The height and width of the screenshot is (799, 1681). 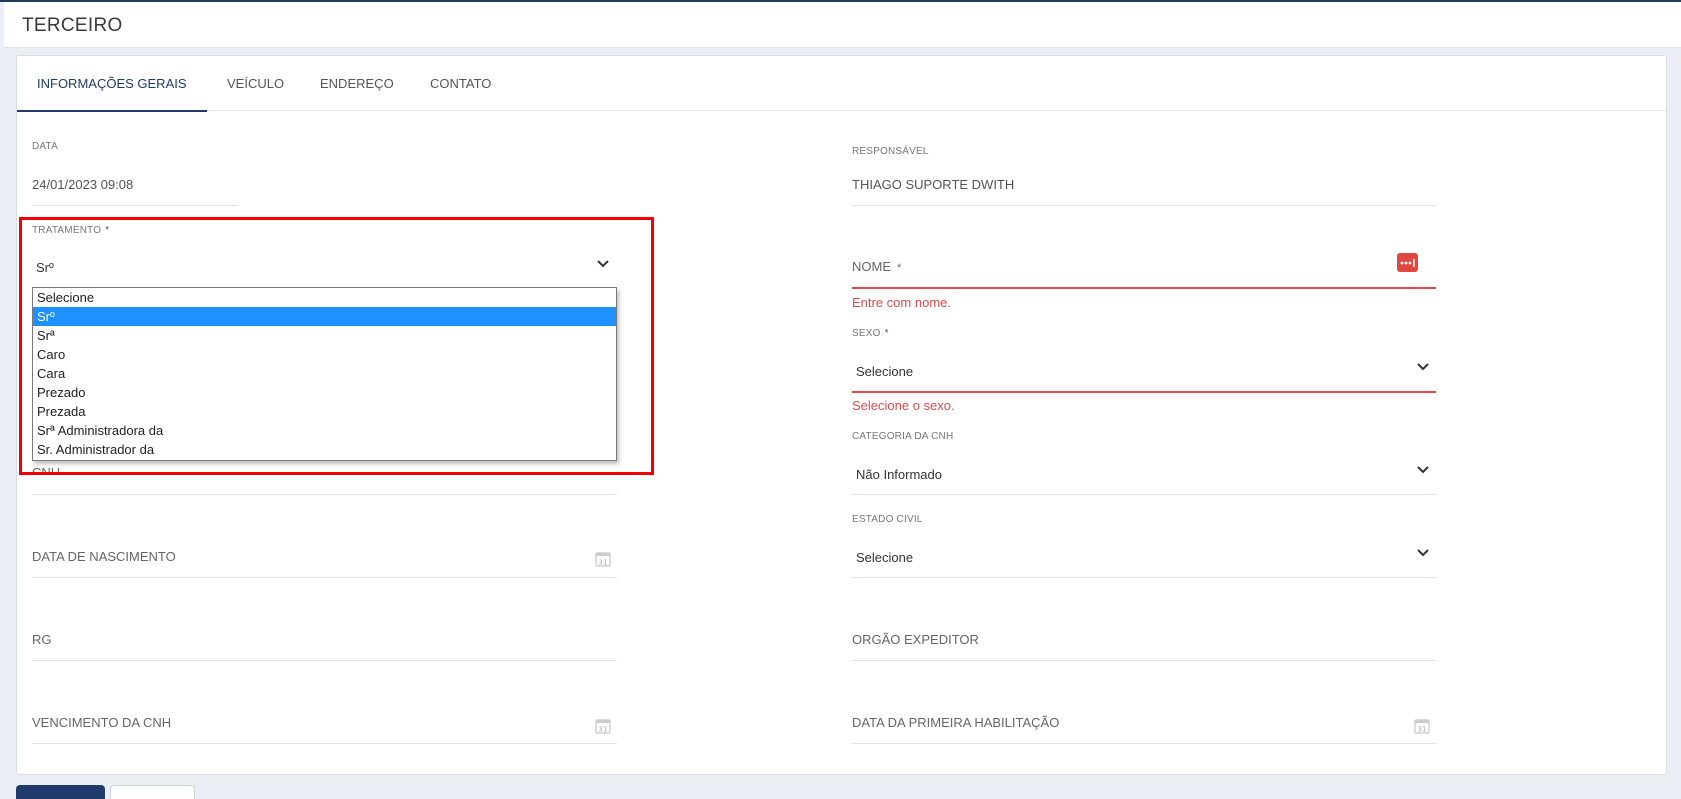 I want to click on tab-endereco: ENDEREÇO, so click(x=357, y=83).